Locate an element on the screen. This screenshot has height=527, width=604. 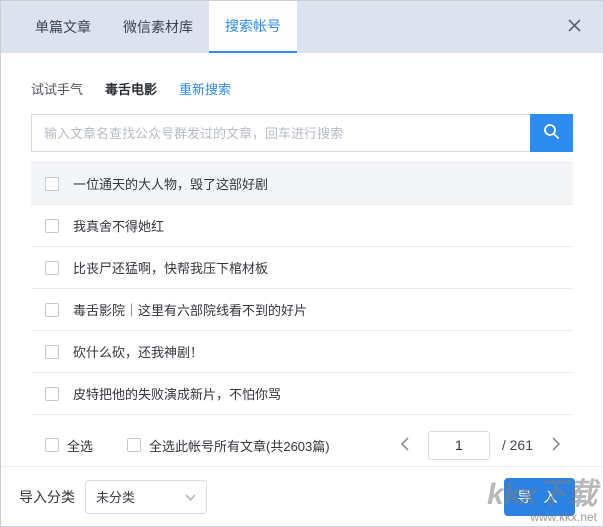
article-title: 比丧尸还猛啊，快帮我压下棺材板 is located at coordinates (171, 268).